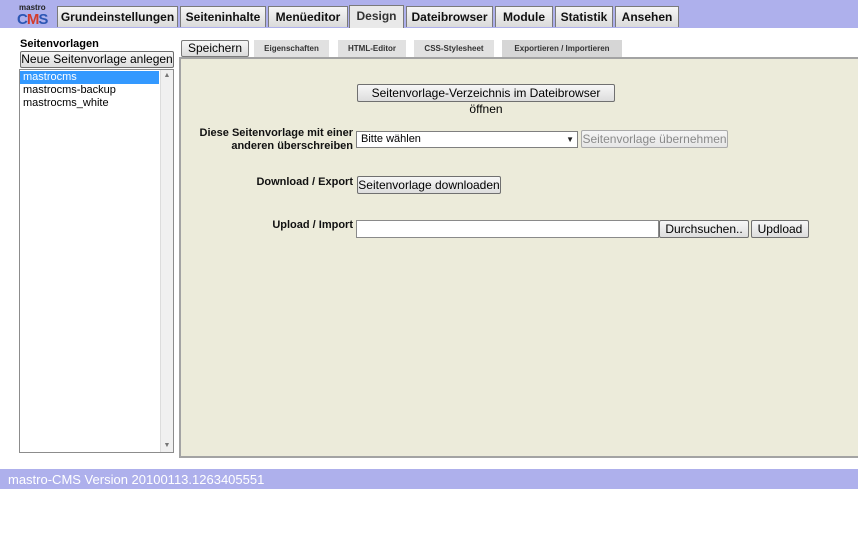  What do you see at coordinates (372, 48) in the screenshot?
I see `tab-html-editor: HTML-Editor` at bounding box center [372, 48].